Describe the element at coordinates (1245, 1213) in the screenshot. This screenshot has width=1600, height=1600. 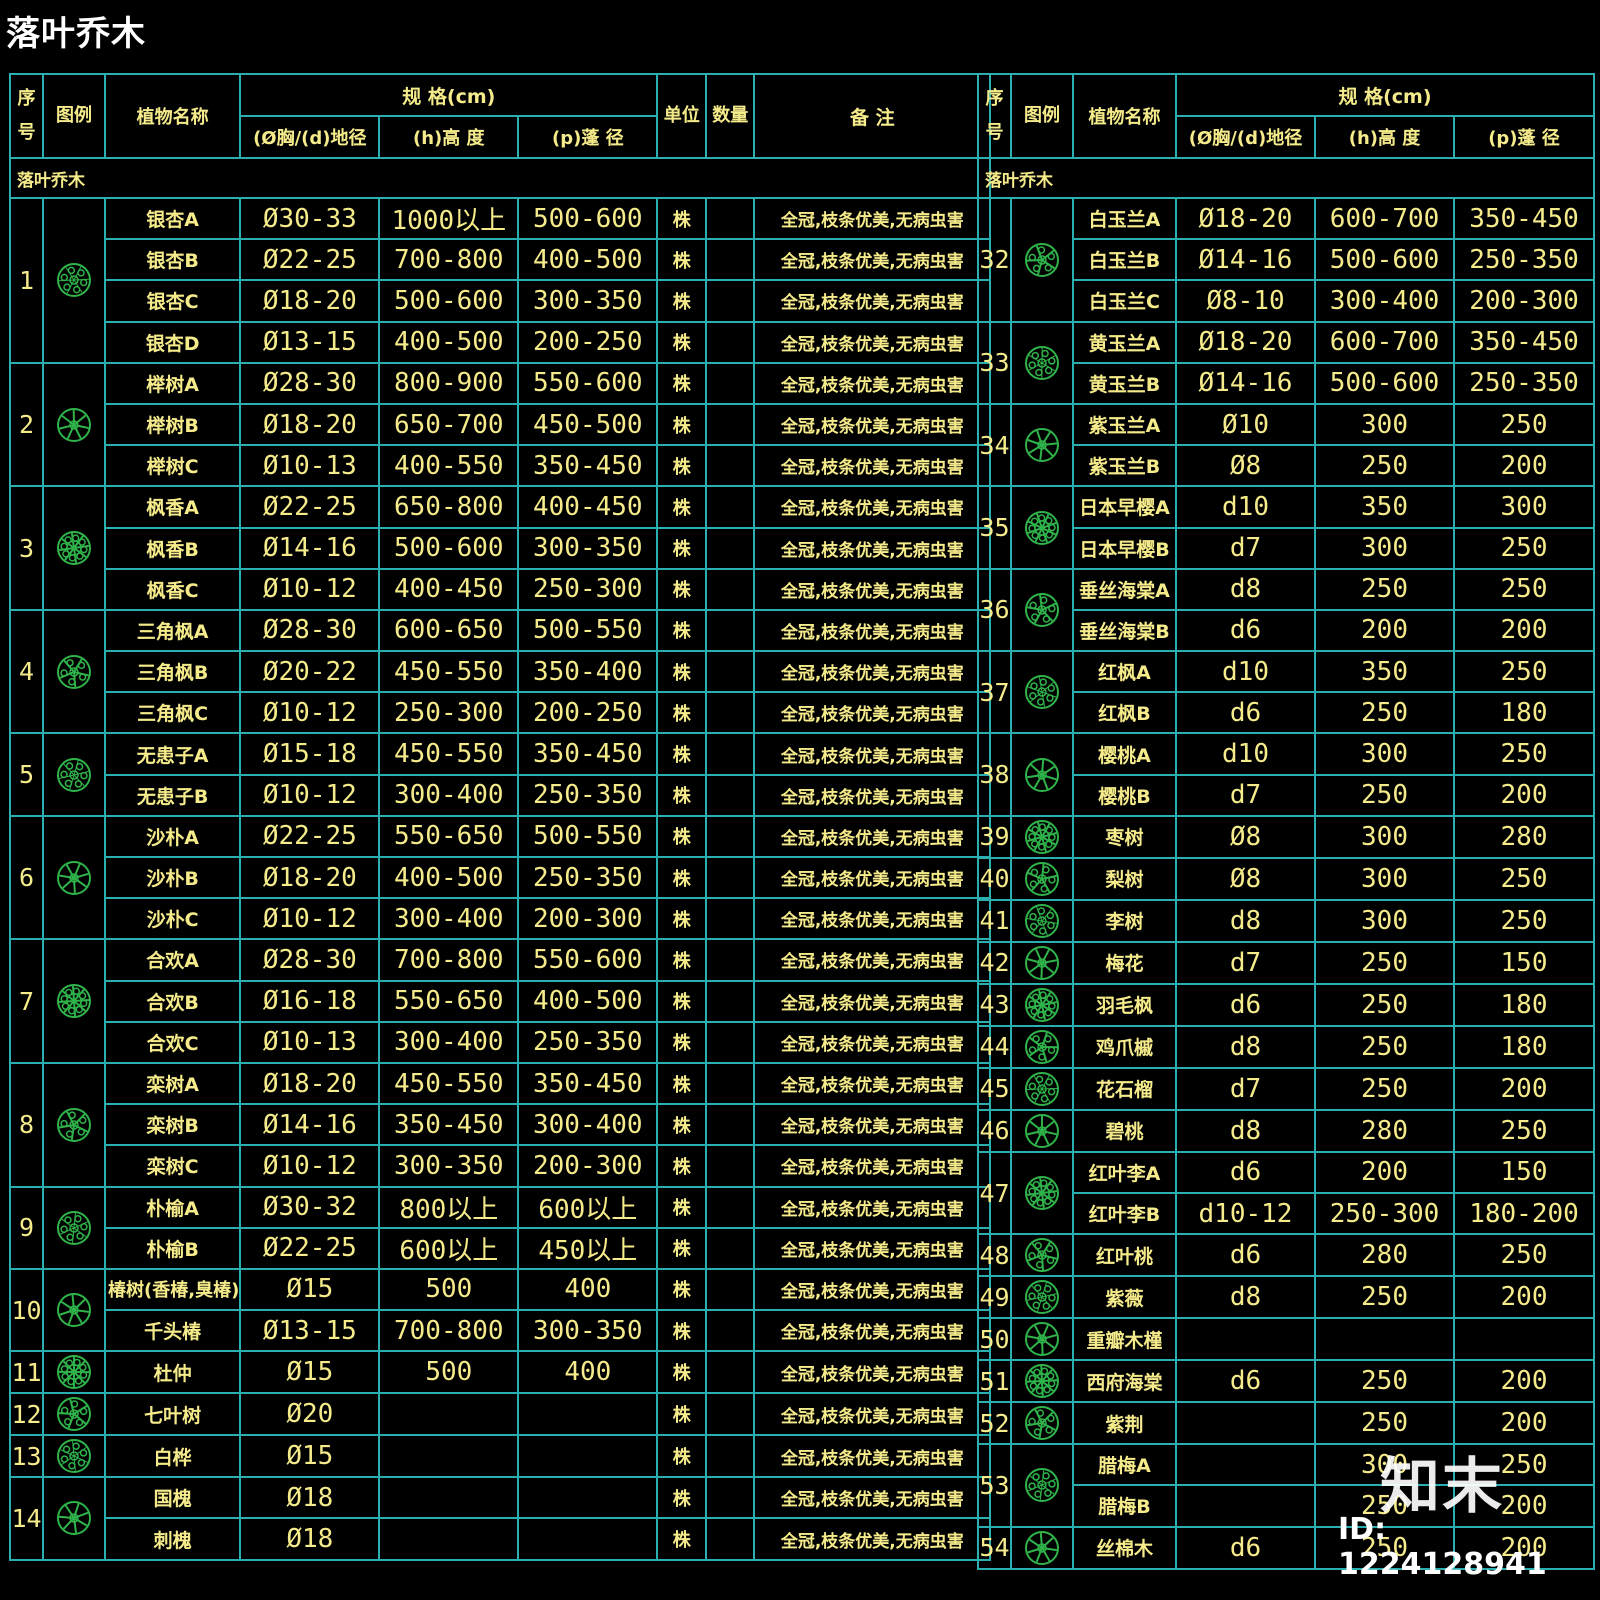
I see `diameter-value: d10-12` at that location.